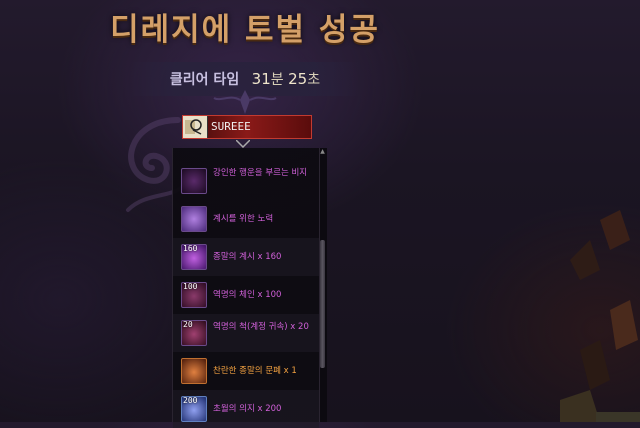 This screenshot has height=428, width=640. I want to click on item-count: 200, so click(190, 400).